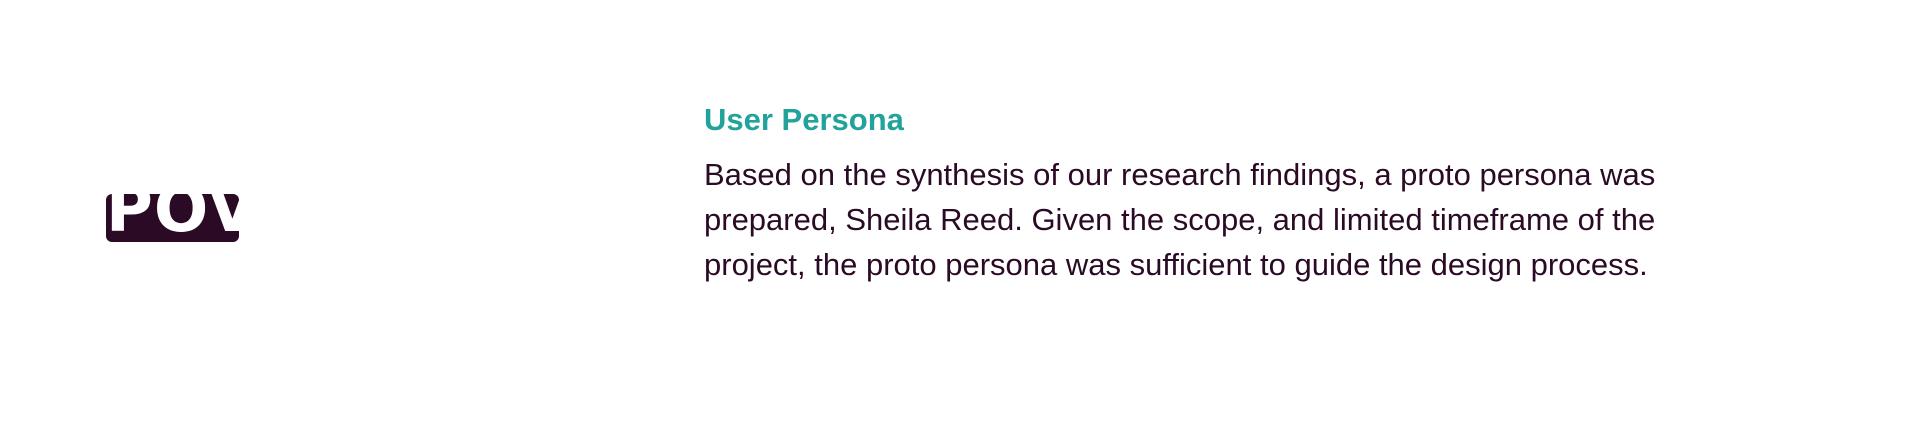 This screenshot has width=1920, height=429. I want to click on pov-badge: POV, so click(181, 210).